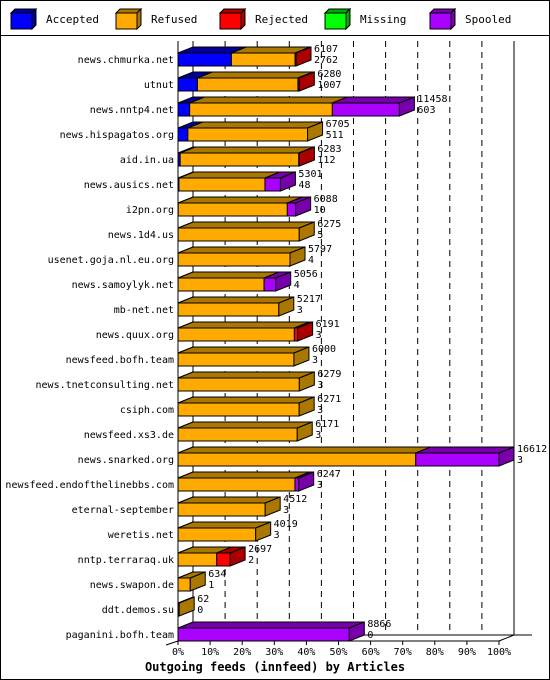 The height and width of the screenshot is (680, 550). I want to click on bar-total-label: 6171, so click(327, 424).